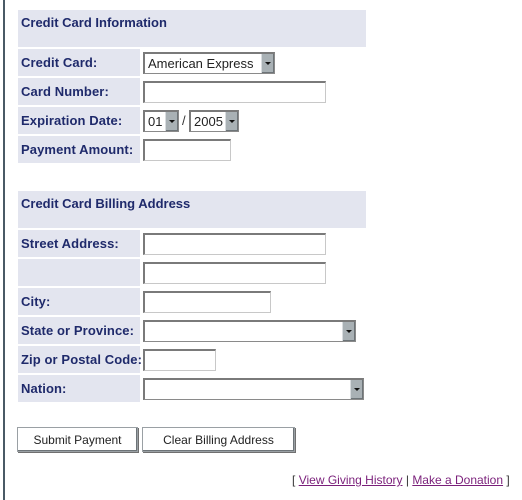  I want to click on state-select-value, so click(243, 331).